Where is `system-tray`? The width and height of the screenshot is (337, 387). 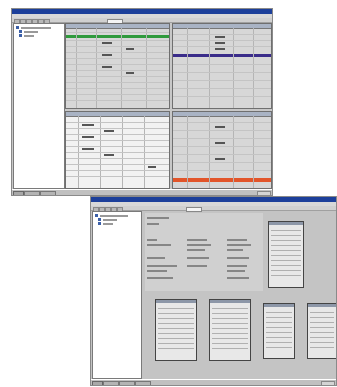
system-tray is located at coordinates (328, 383).